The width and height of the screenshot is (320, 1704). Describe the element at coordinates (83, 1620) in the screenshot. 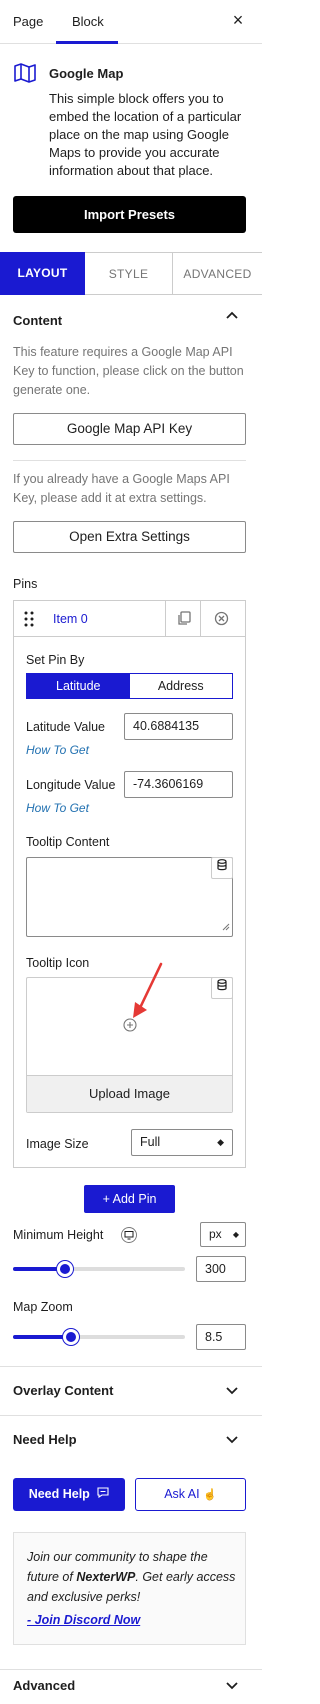

I see `join-discord-link: - Join Discord Now` at that location.